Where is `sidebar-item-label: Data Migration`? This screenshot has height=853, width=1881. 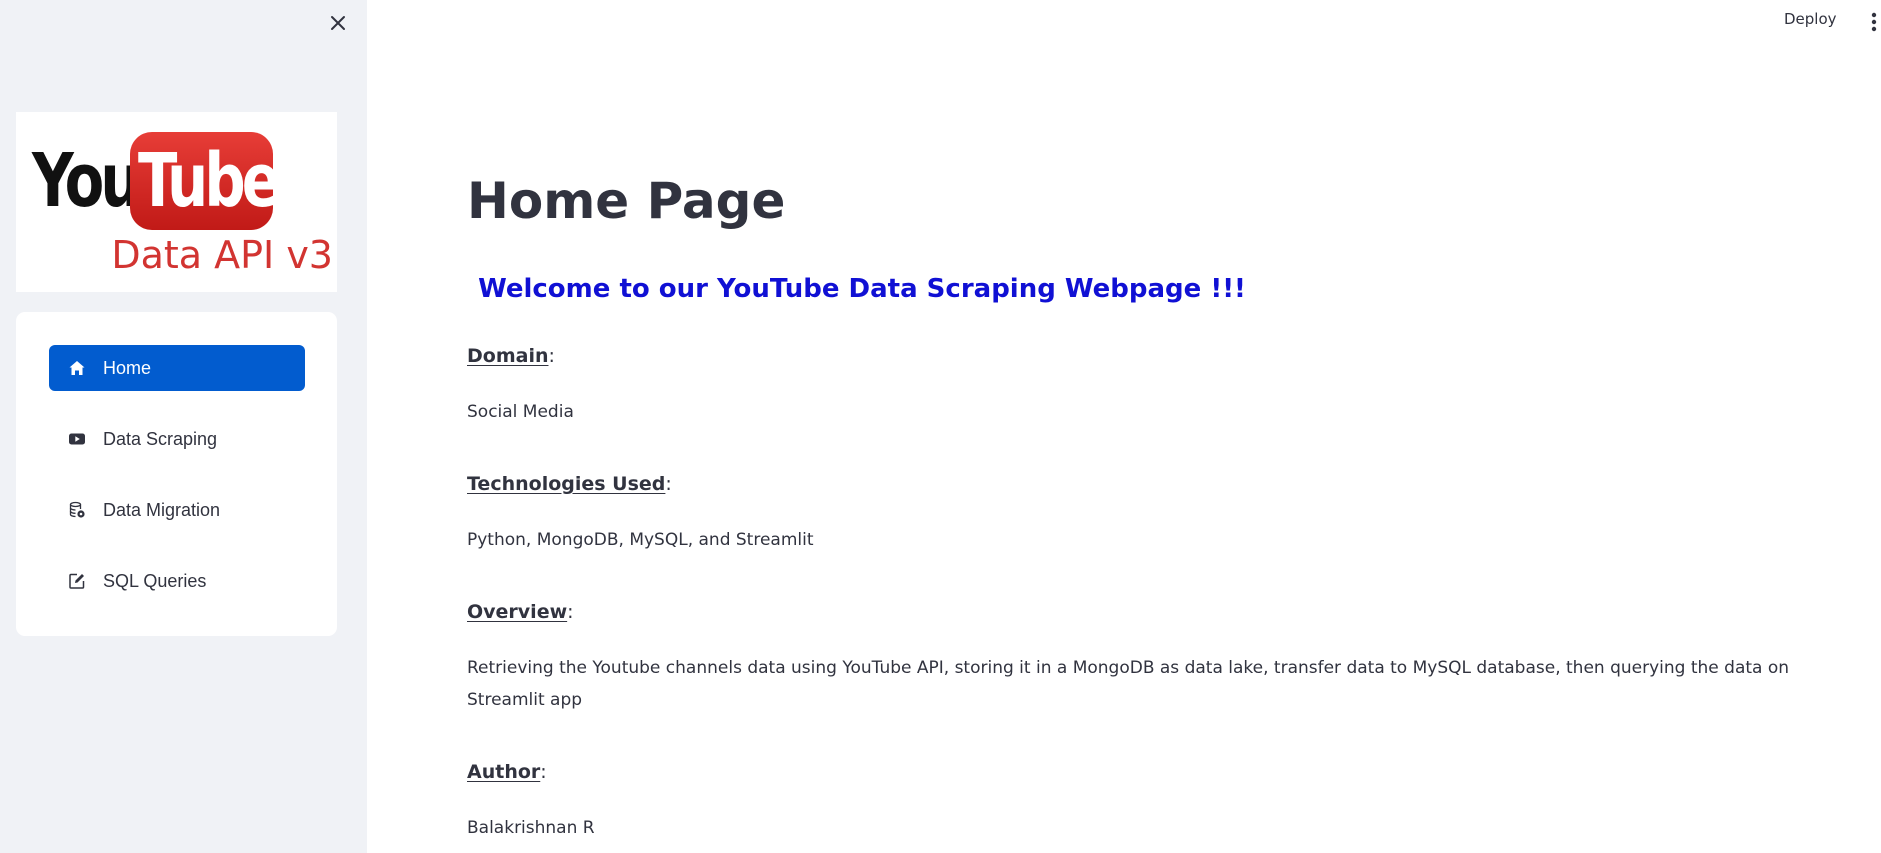
sidebar-item-label: Data Migration is located at coordinates (162, 509).